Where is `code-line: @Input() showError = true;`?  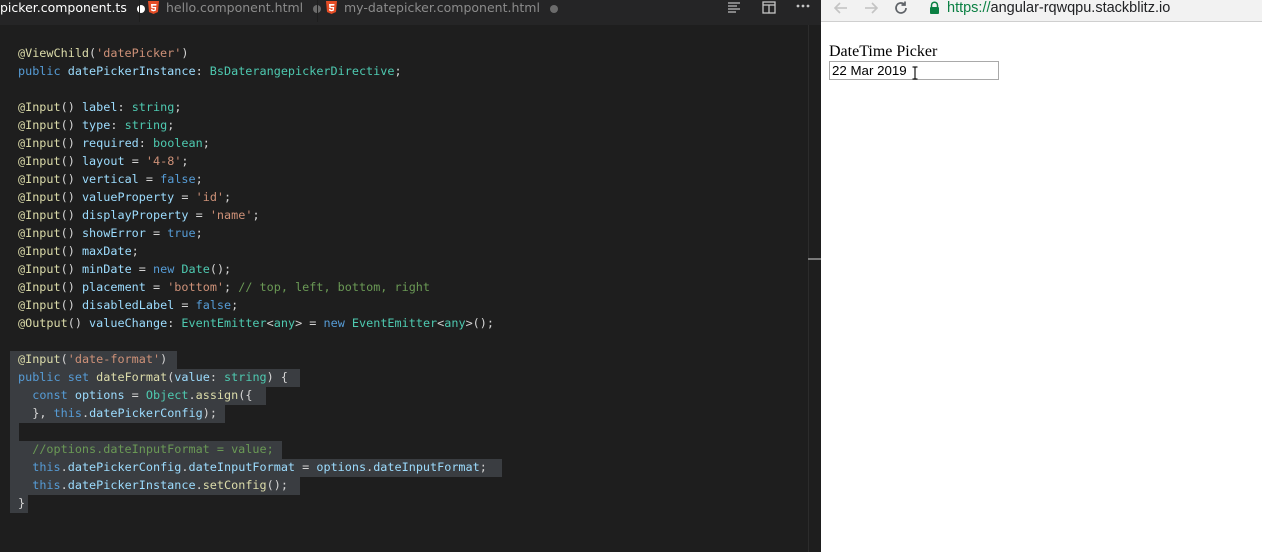
code-line: @Input() showError = true; is located at coordinates (110, 233).